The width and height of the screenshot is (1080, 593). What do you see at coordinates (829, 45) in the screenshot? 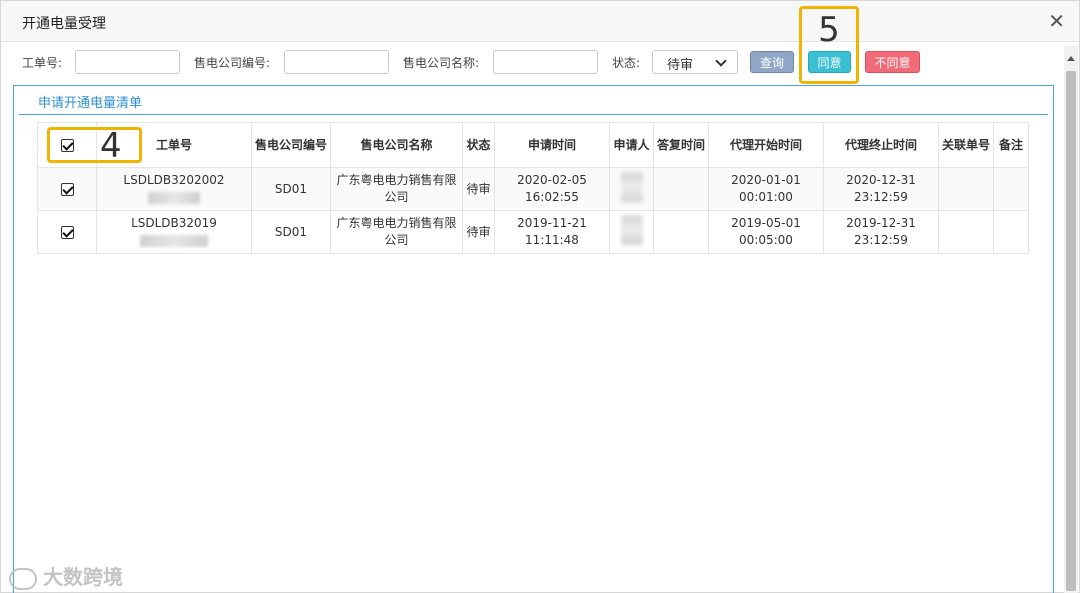
I see `step-5-callout: 5` at bounding box center [829, 45].